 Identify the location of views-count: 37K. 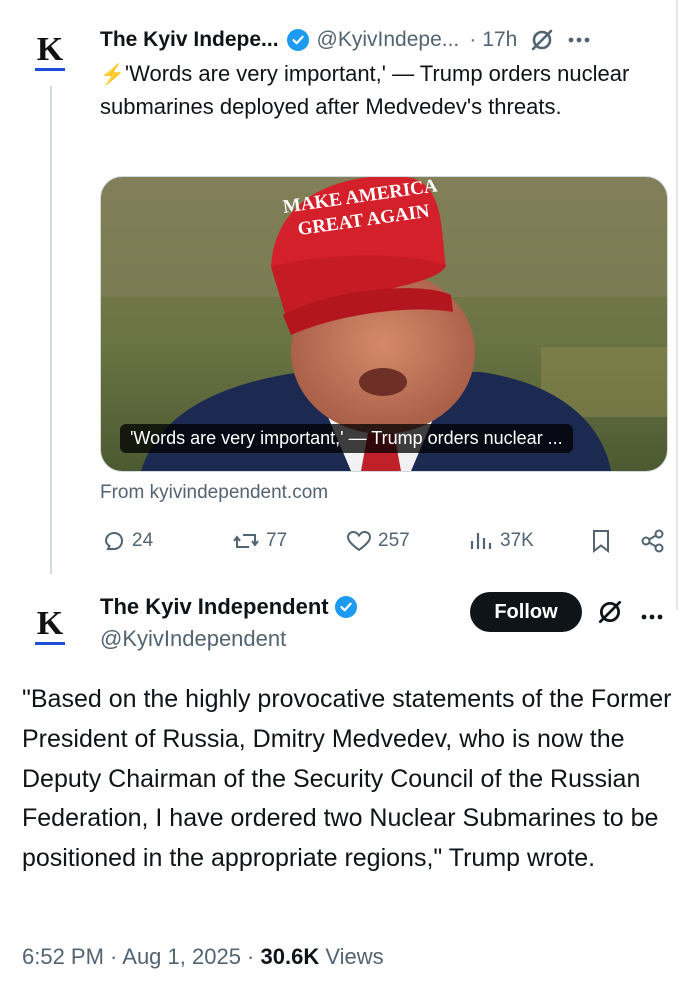
(517, 540).